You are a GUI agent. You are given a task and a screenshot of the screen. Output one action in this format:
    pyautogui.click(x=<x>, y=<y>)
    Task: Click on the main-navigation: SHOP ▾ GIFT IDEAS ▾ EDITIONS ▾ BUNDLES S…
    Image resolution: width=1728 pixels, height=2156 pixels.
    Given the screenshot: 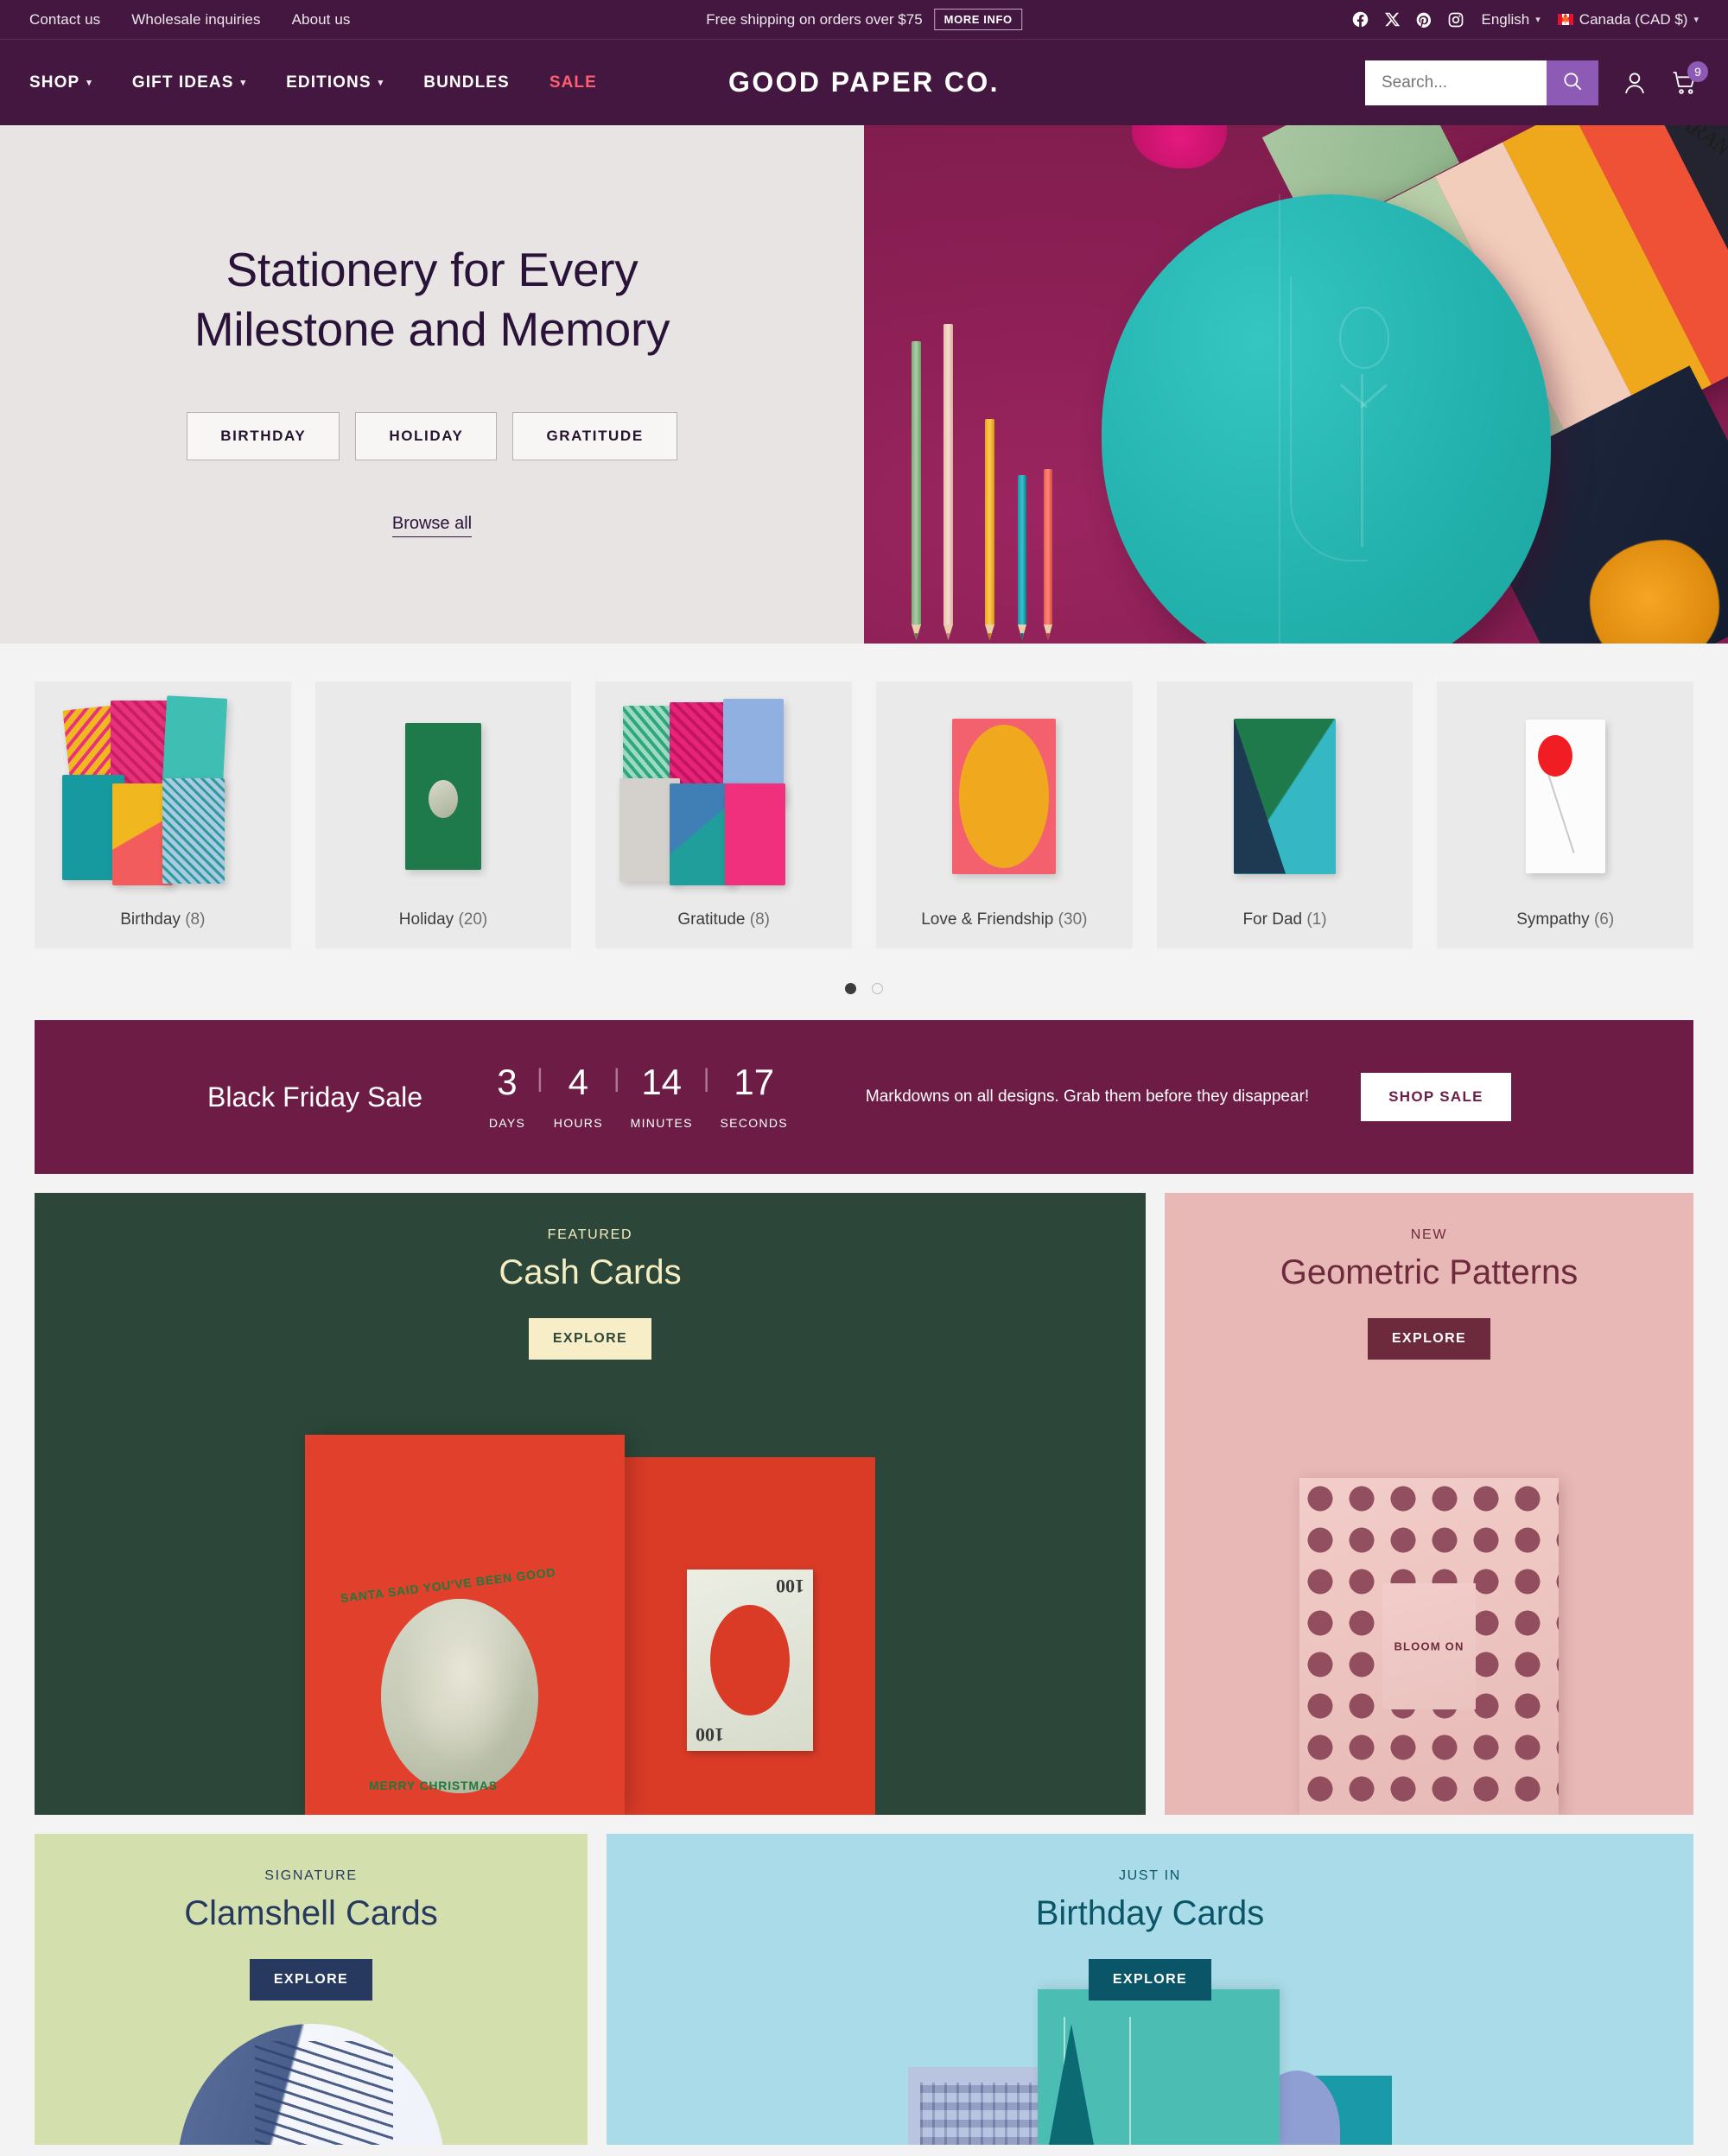 What is the action you would take?
    pyautogui.click(x=864, y=82)
    